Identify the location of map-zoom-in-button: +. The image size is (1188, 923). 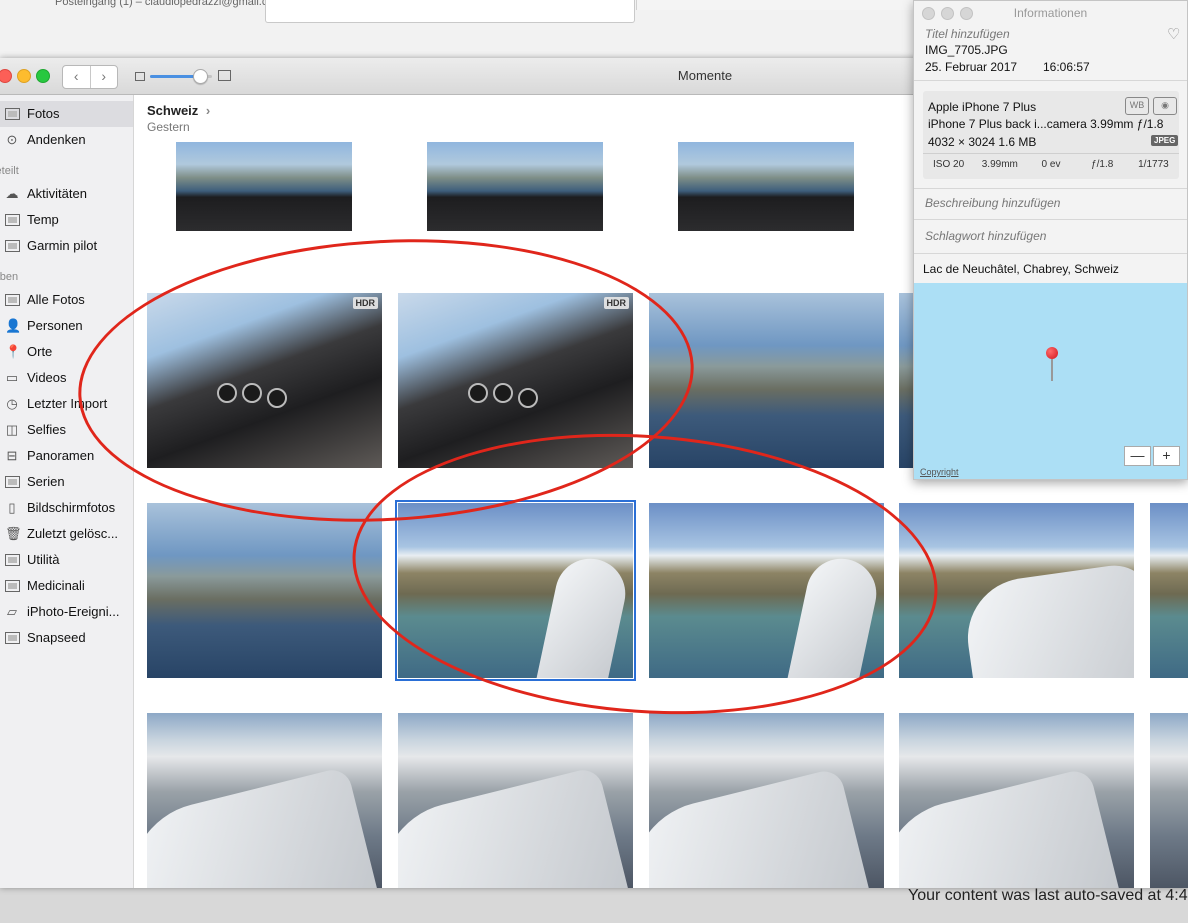
(1166, 456).